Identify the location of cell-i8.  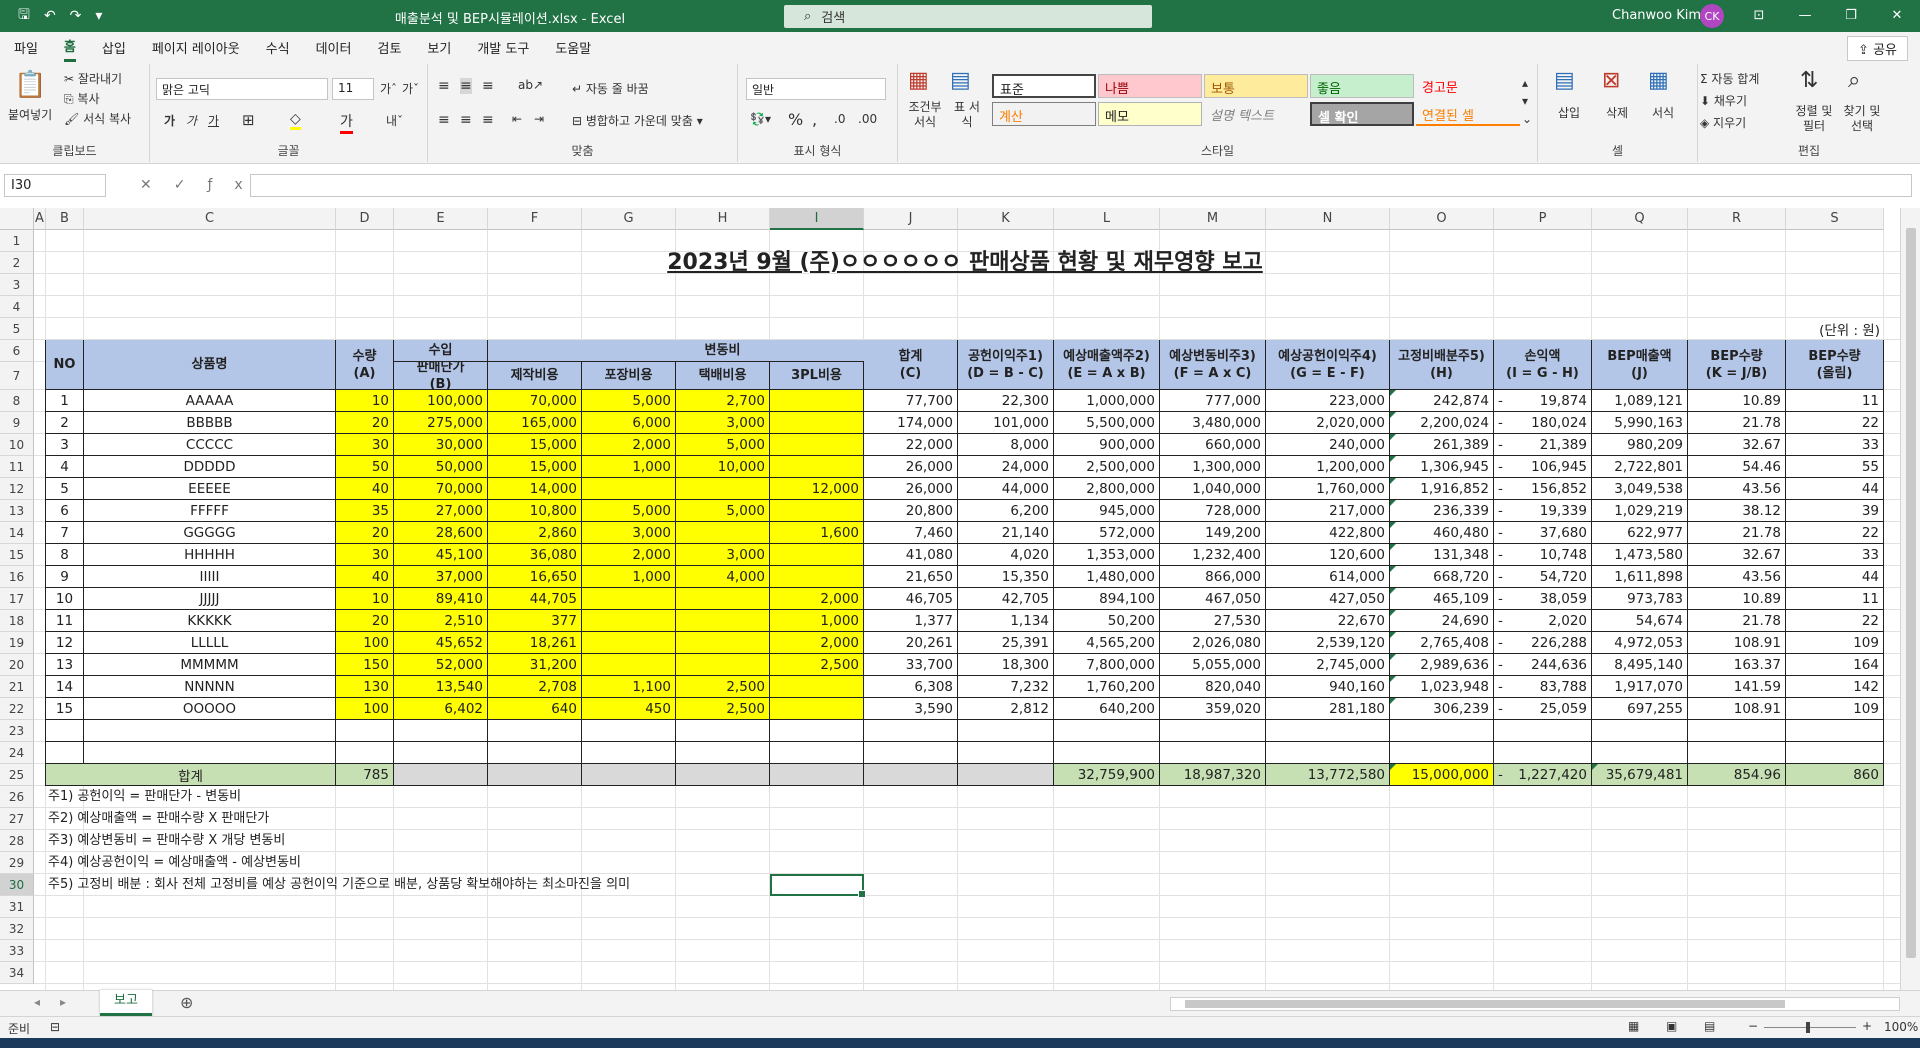
(817, 401).